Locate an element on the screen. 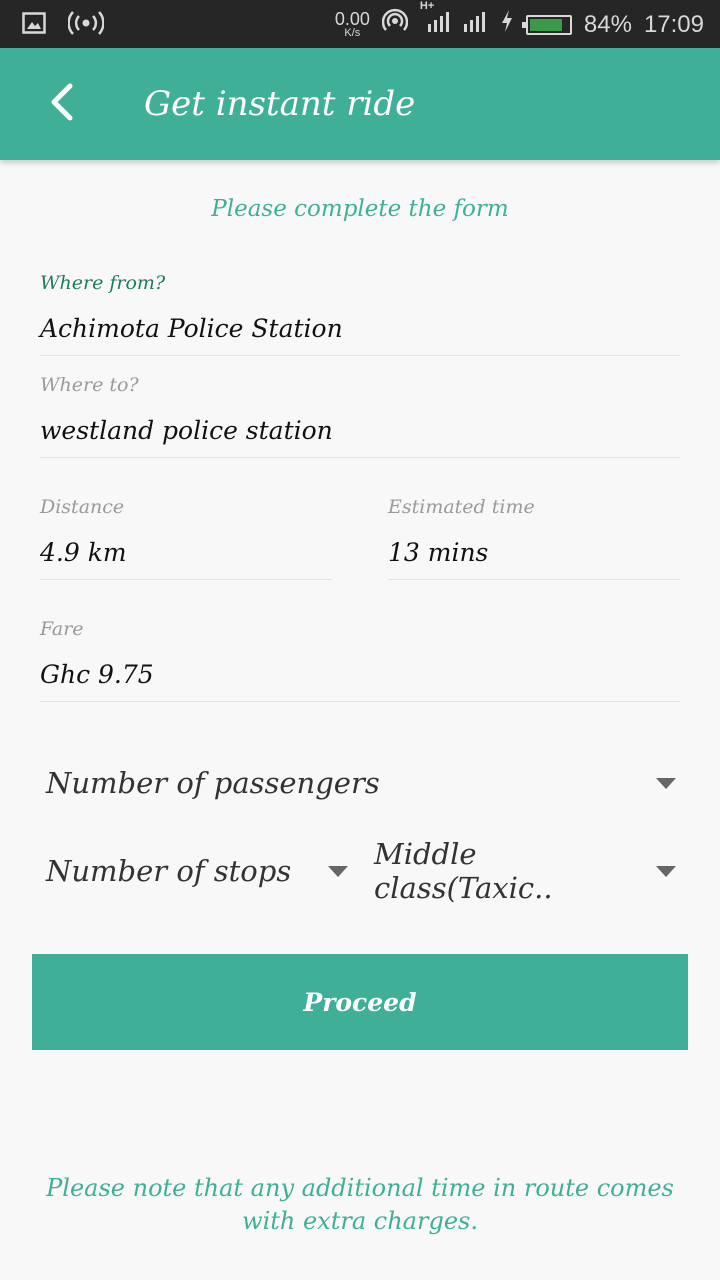 The width and height of the screenshot is (720, 1280). where-to-field: Where to? westland police station is located at coordinates (360, 416).